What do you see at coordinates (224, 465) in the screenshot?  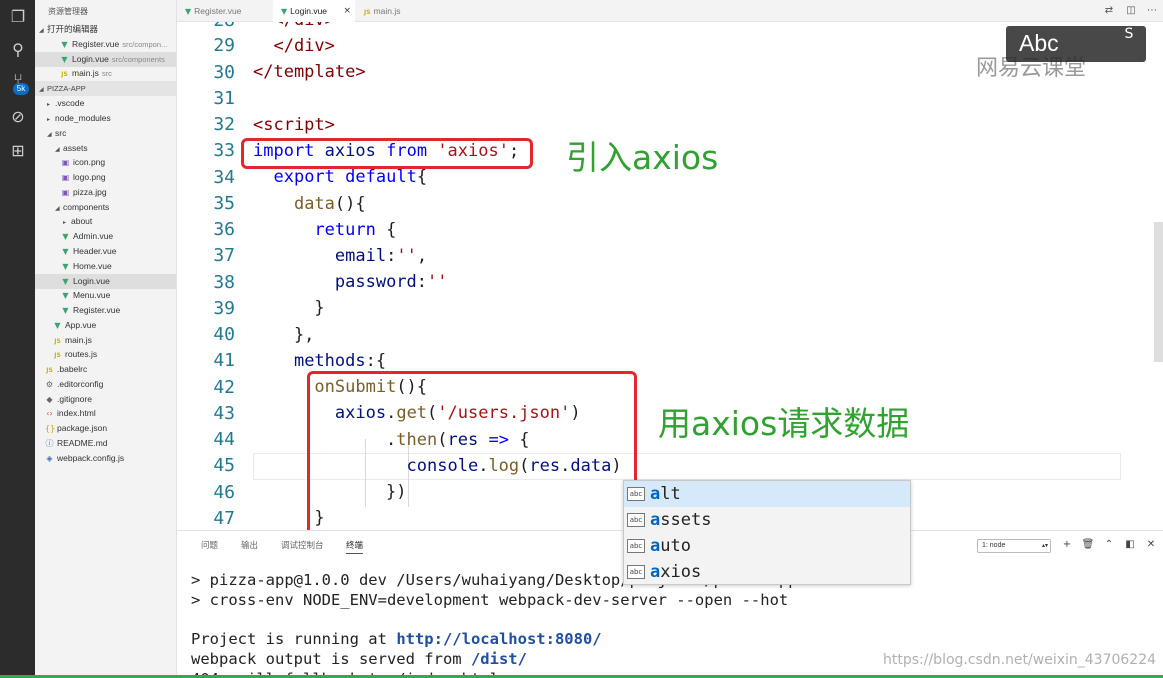 I see `line-number: 45` at bounding box center [224, 465].